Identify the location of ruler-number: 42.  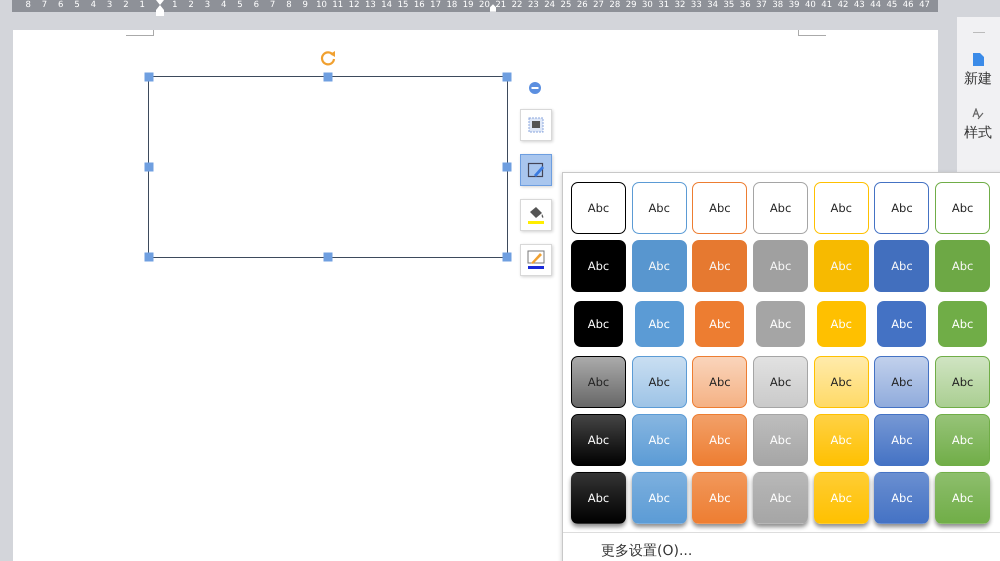
(843, 5).